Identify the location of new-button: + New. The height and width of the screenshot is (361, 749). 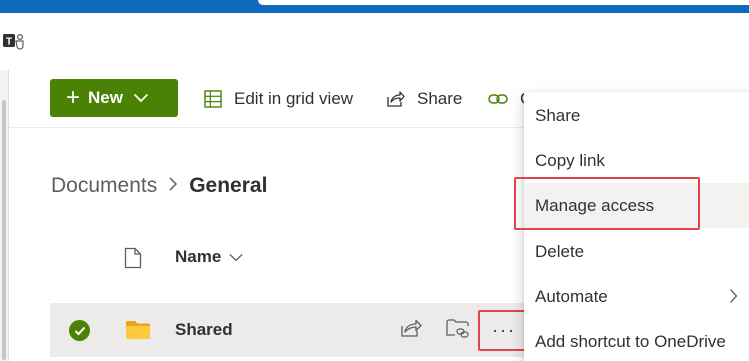
(114, 98).